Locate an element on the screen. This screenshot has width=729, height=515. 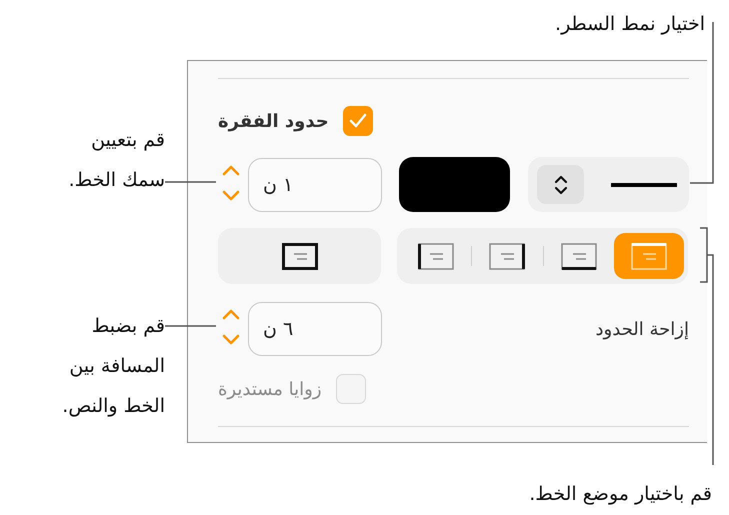
checkbox-label: حدود الفقرة is located at coordinates (273, 121).